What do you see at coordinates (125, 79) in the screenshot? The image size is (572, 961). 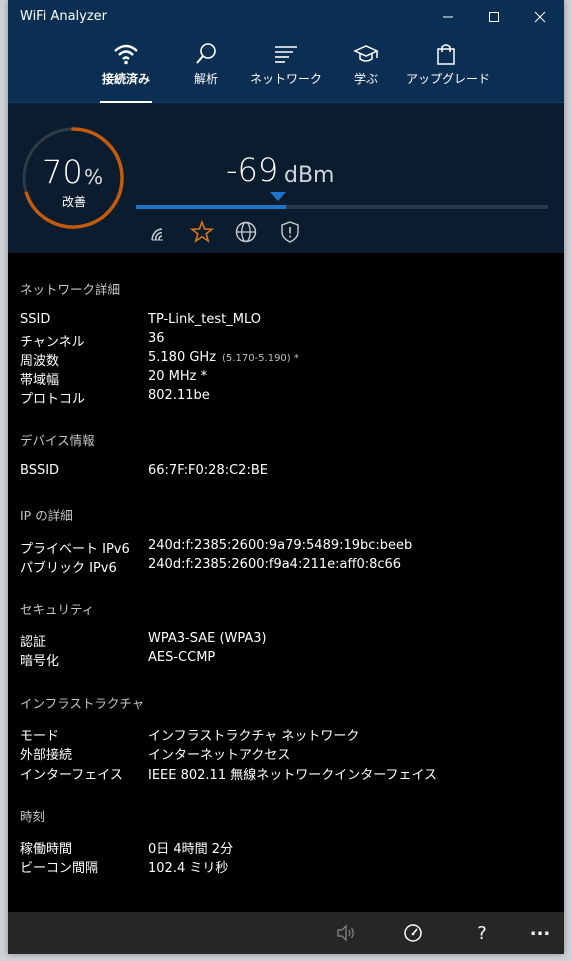 I see `tab-label: 接続済み` at bounding box center [125, 79].